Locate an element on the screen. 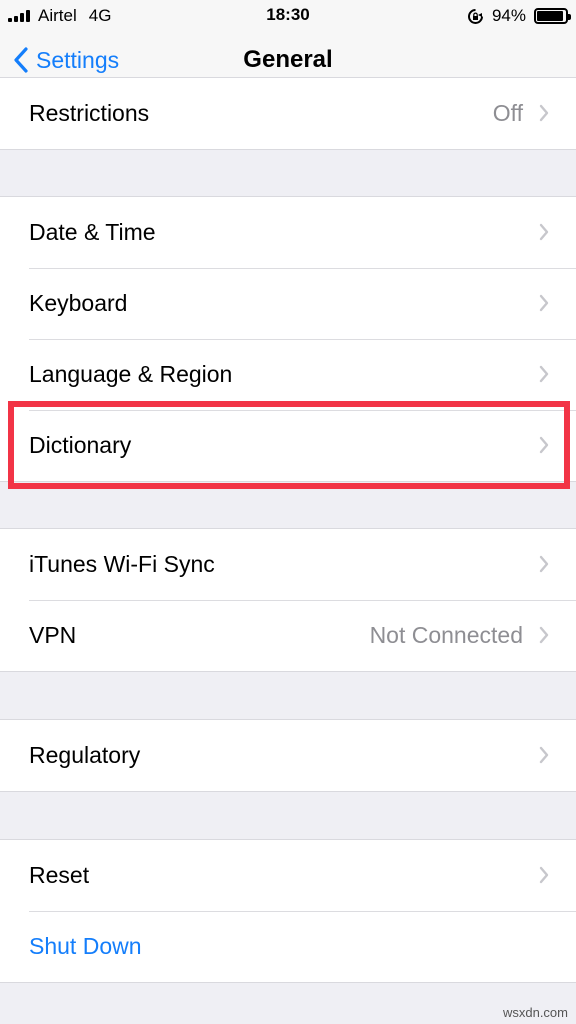  row-reset: Reset is located at coordinates (288, 875).